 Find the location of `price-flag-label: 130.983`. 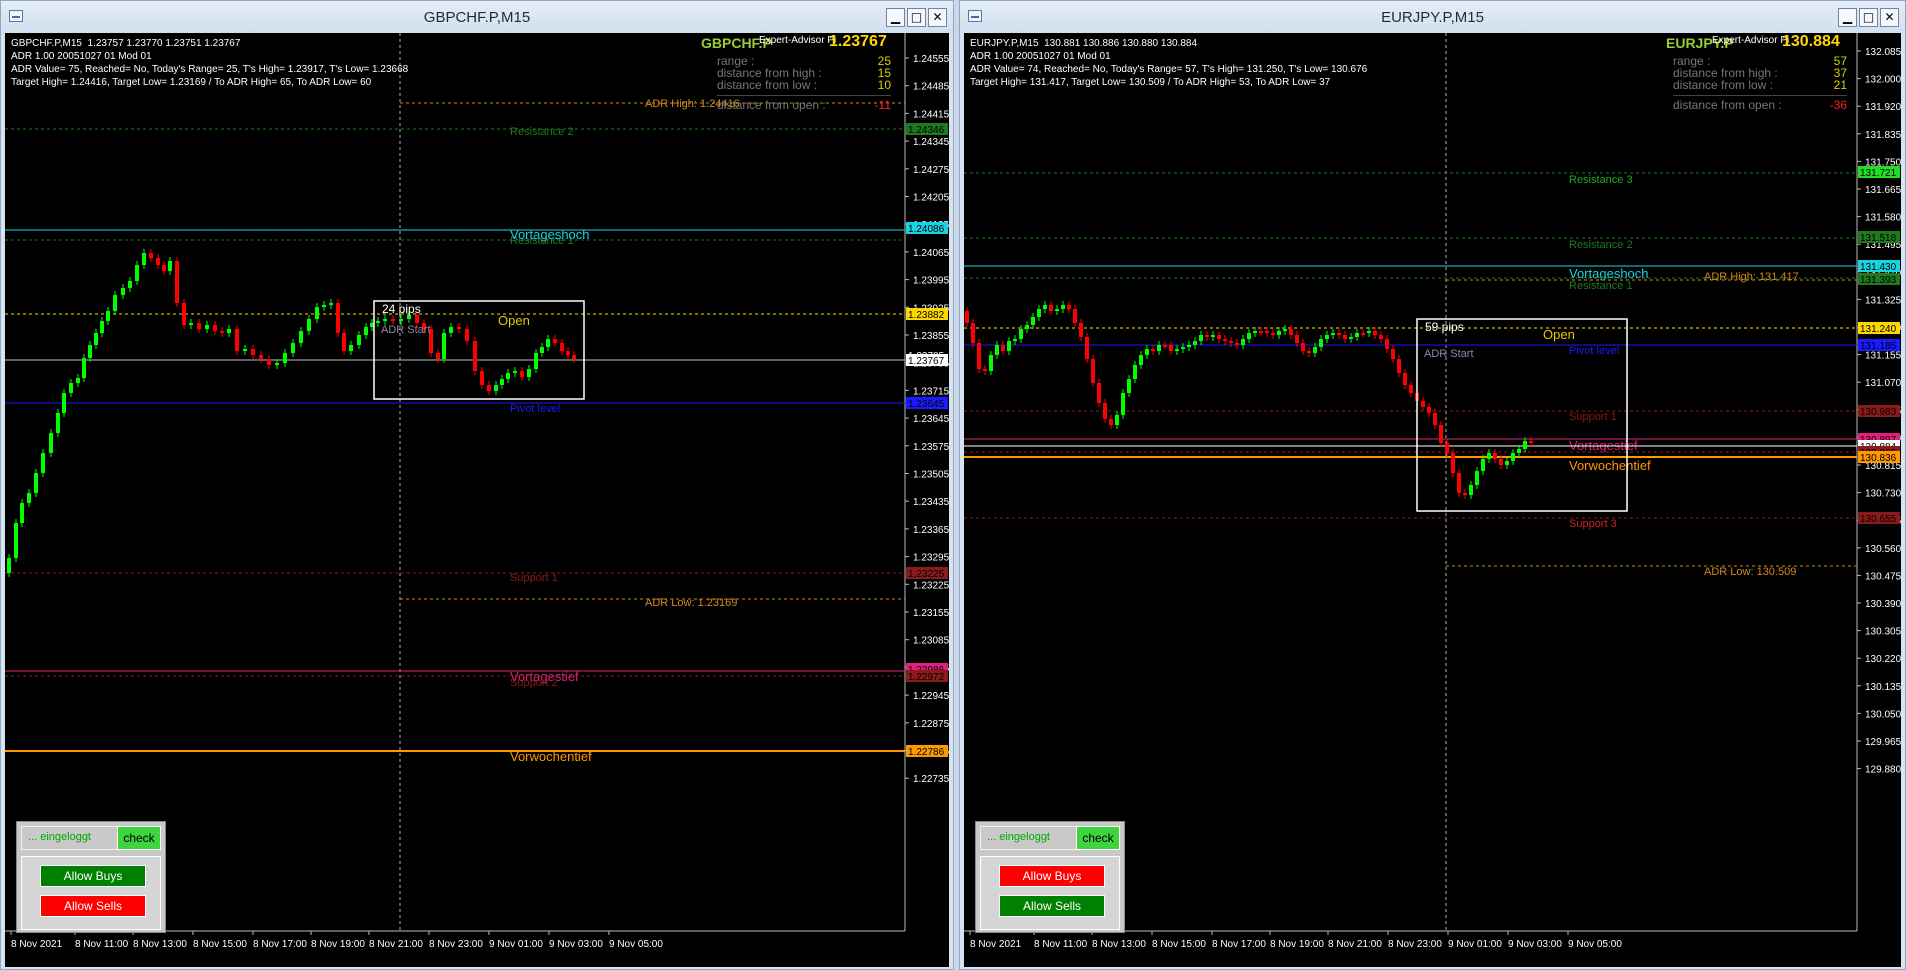

price-flag-label: 130.983 is located at coordinates (1878, 412).